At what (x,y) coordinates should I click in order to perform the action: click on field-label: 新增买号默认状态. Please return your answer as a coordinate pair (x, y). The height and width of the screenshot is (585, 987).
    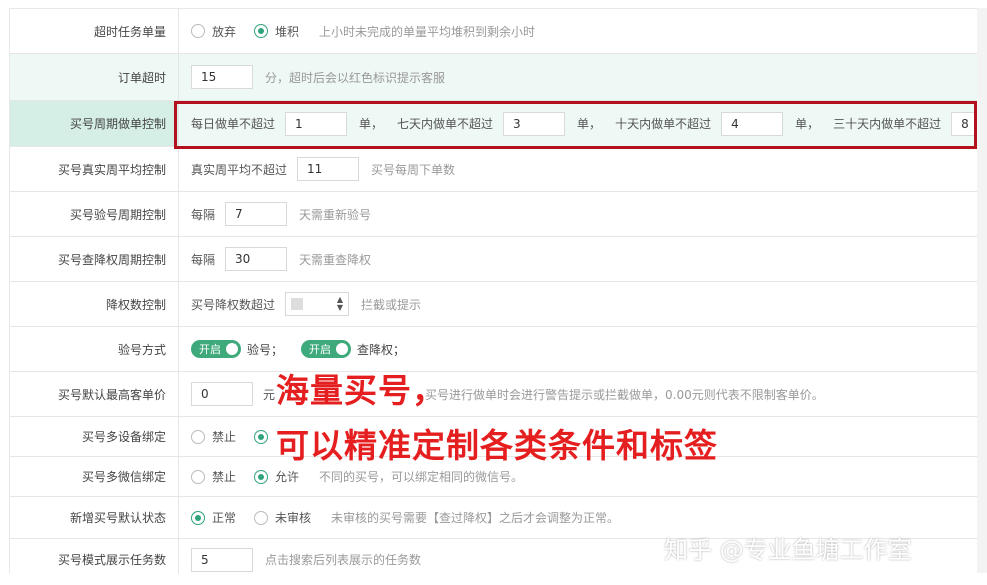
    Looking at the image, I should click on (94, 517).